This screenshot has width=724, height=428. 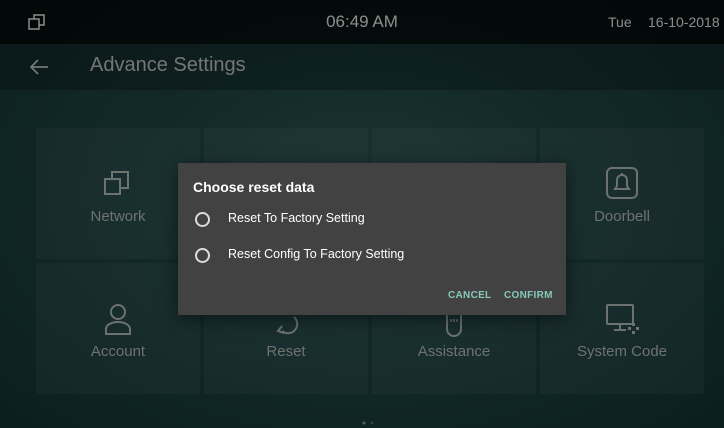 What do you see at coordinates (469, 295) in the screenshot?
I see `cancel-button: CANCEL` at bounding box center [469, 295].